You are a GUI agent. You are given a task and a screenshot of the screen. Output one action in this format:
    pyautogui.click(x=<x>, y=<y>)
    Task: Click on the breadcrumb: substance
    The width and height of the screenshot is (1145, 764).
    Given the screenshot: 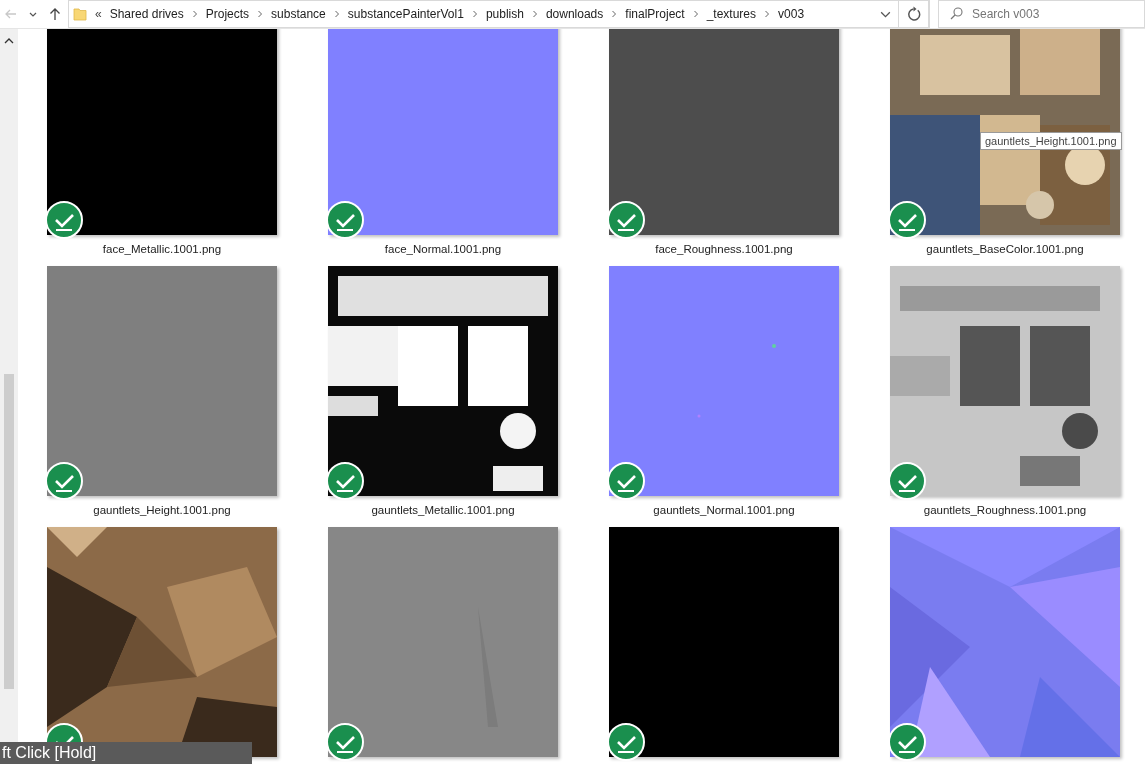 What is the action you would take?
    pyautogui.click(x=298, y=14)
    